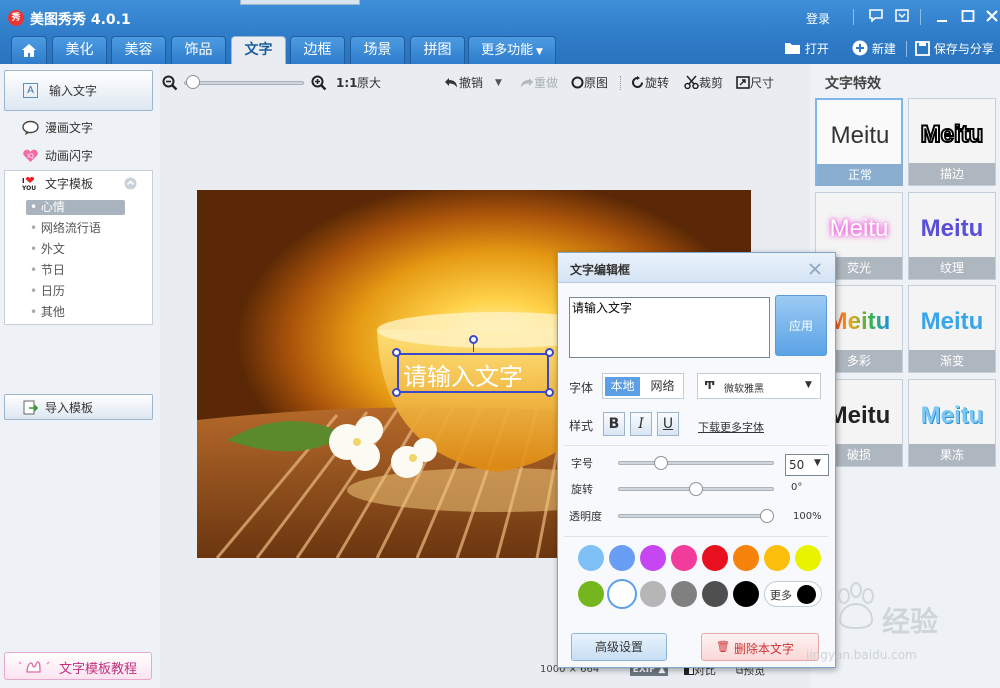 This screenshot has height=688, width=1000. What do you see at coordinates (952, 329) in the screenshot?
I see `effect-gradient: Meitu 渐变` at bounding box center [952, 329].